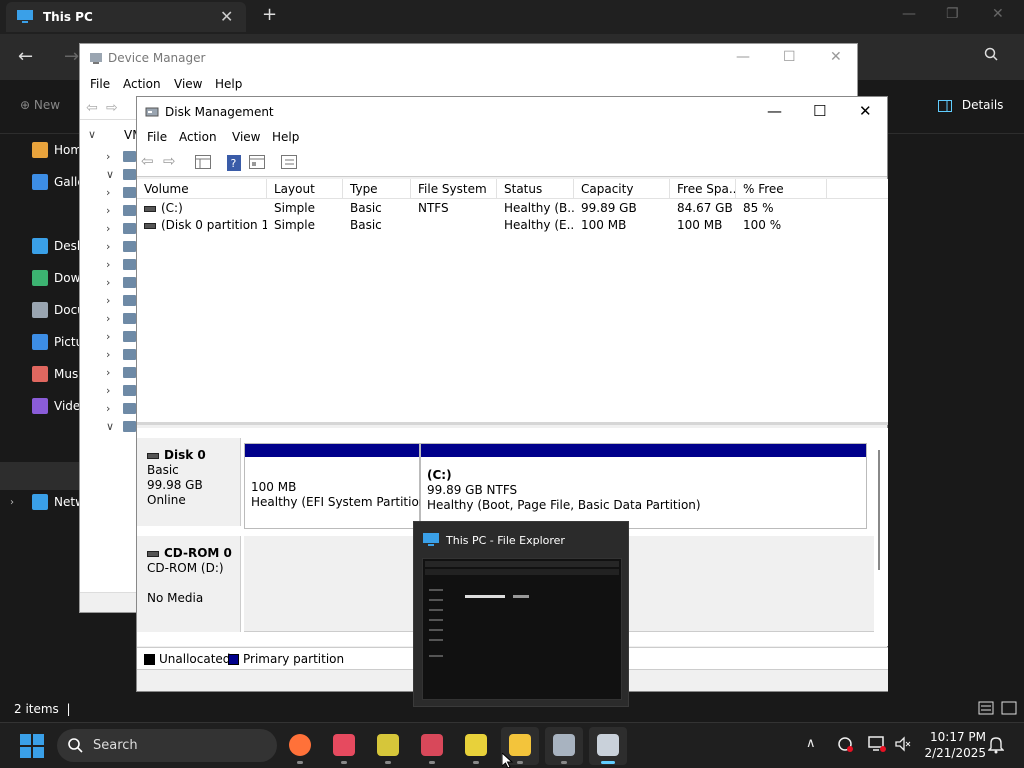  Describe the element at coordinates (564, 746) in the screenshot. I see `taskbar-app-device-manager` at that location.